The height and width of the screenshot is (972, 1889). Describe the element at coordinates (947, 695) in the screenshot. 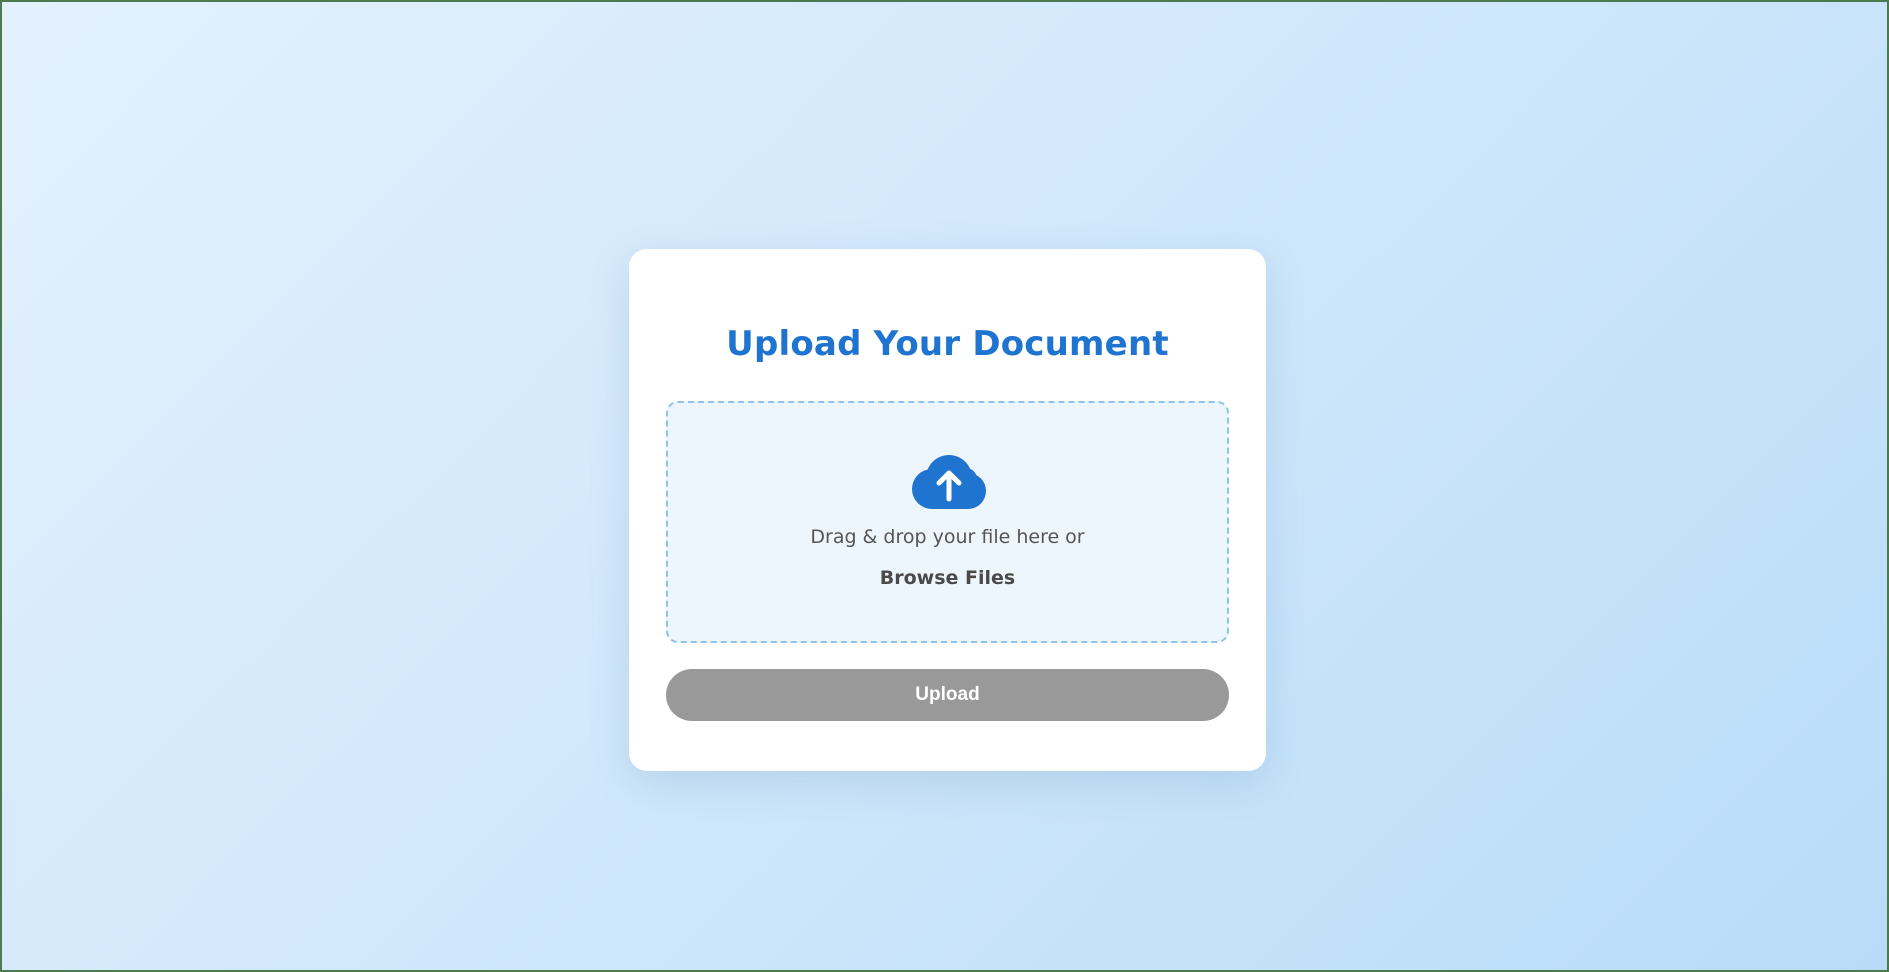

I see `upload-button: Upload` at that location.